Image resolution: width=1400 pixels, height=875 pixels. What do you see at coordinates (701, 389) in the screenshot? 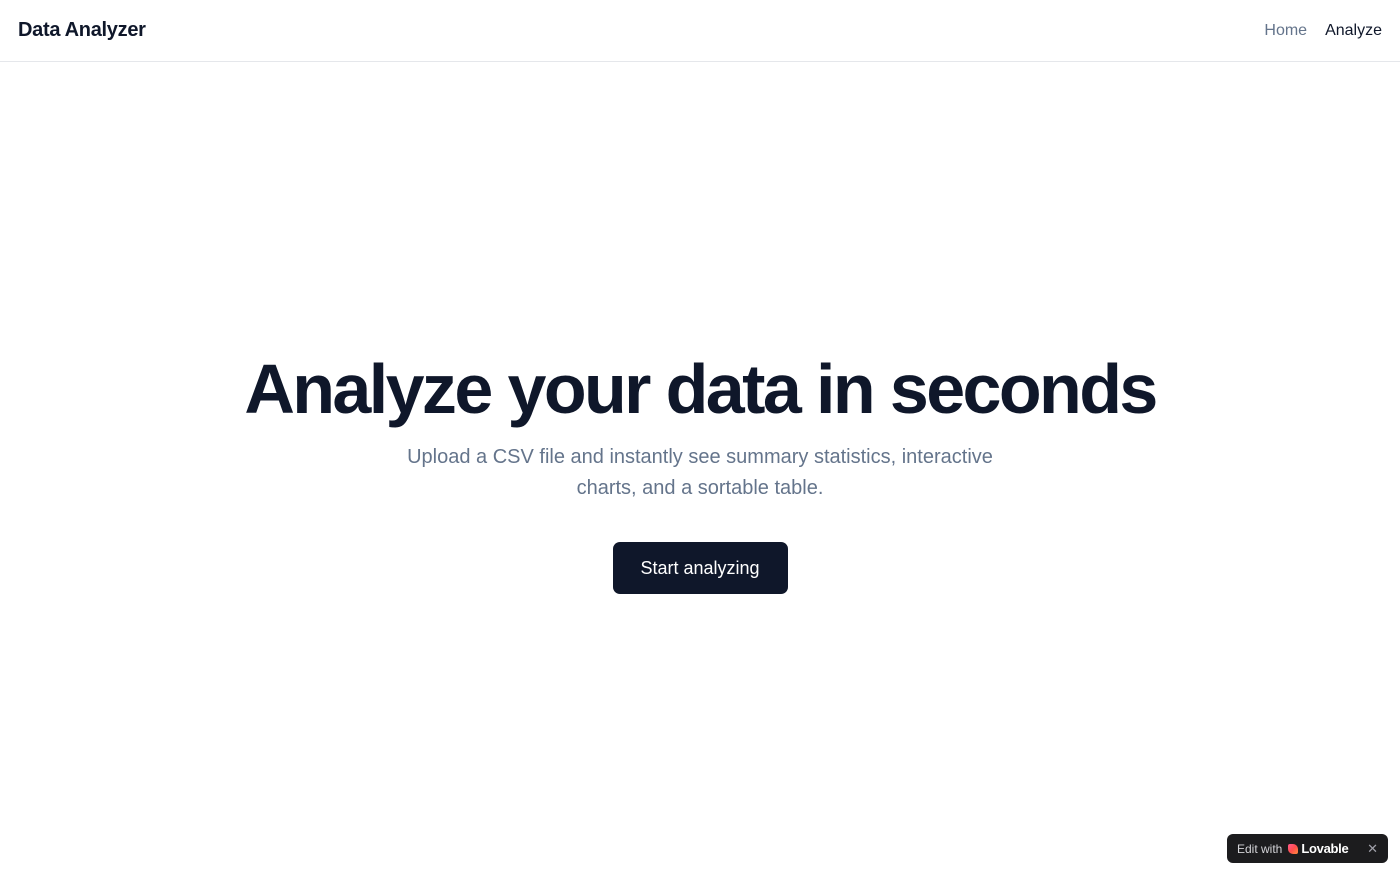
I see `hero-title: Analyze your data in seconds` at bounding box center [701, 389].